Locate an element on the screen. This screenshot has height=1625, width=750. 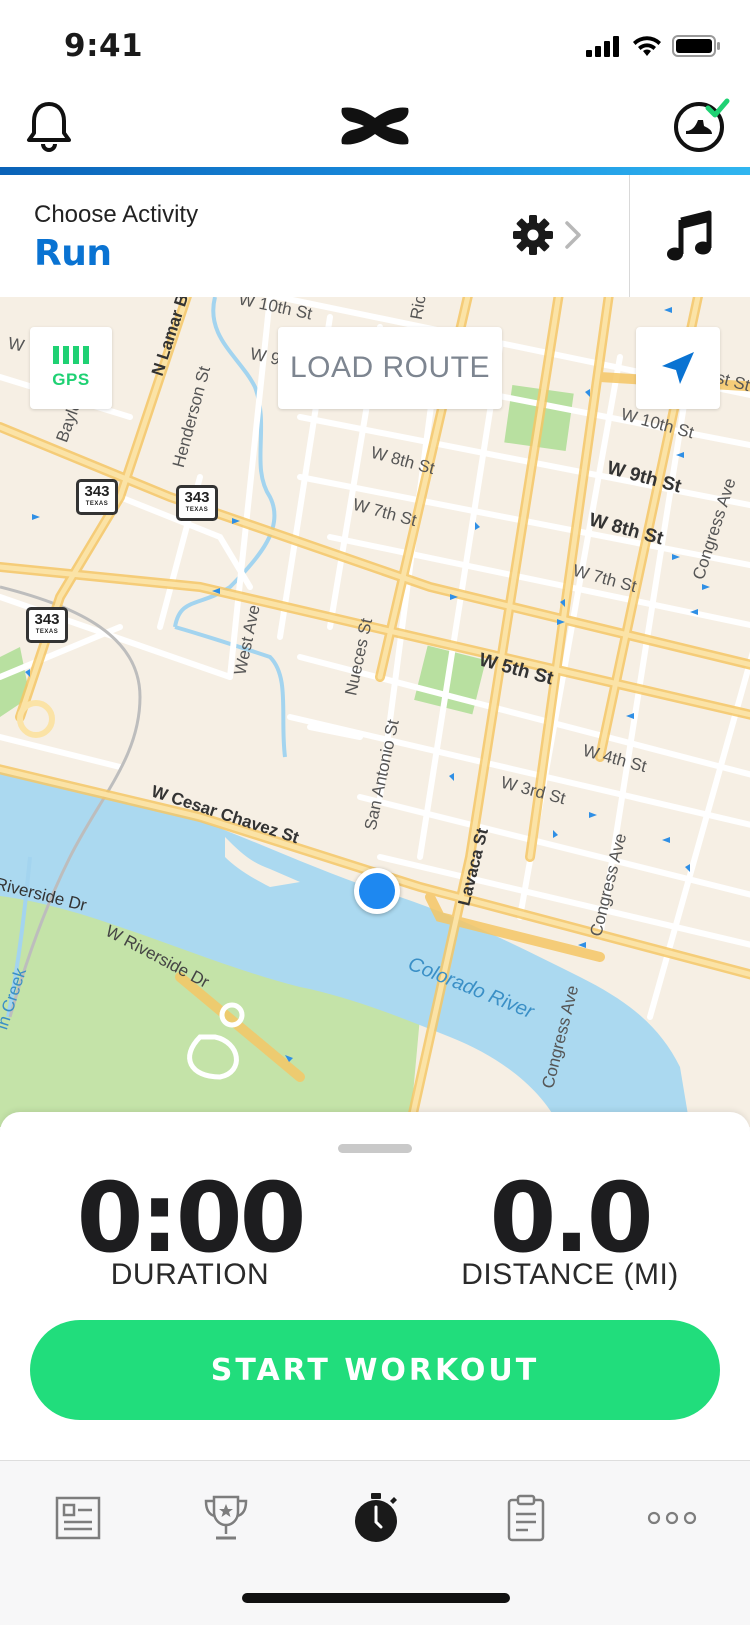
cellular-signal-icon is located at coordinates (602, 46).